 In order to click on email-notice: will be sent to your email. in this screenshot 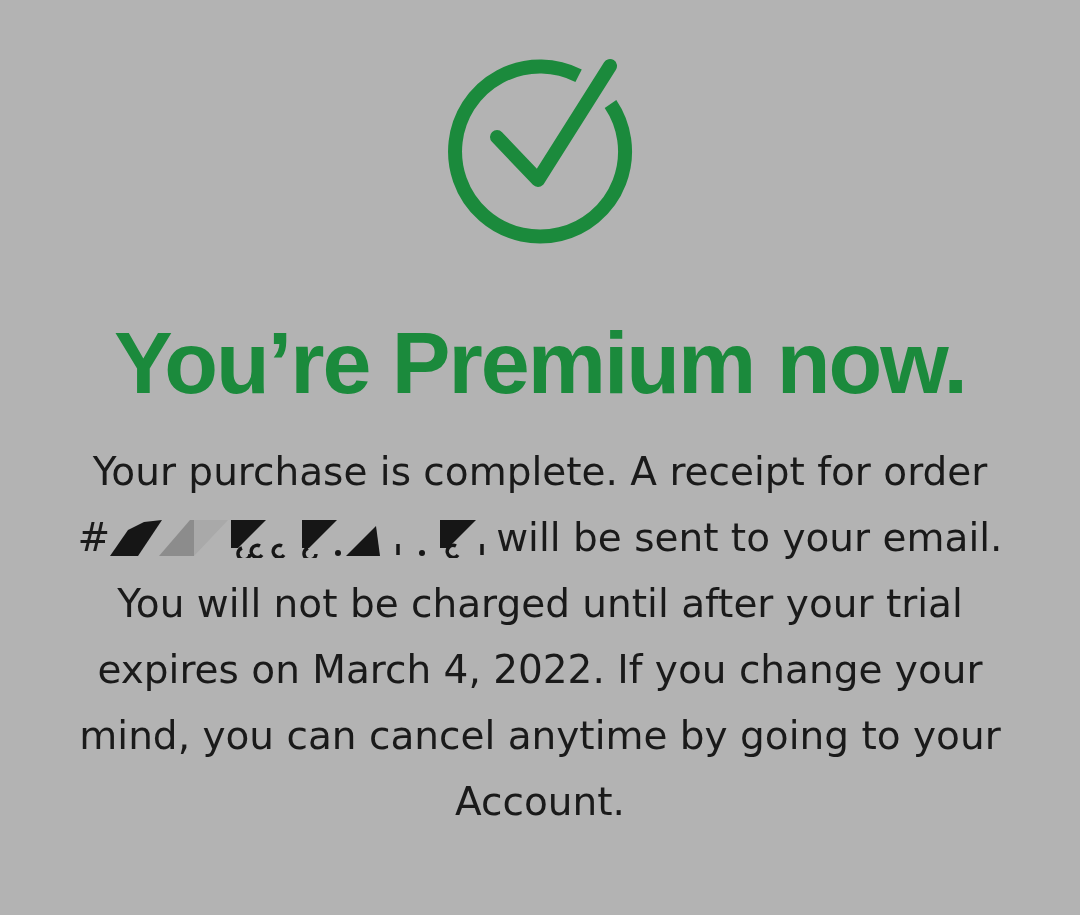, I will do `click(749, 538)`.